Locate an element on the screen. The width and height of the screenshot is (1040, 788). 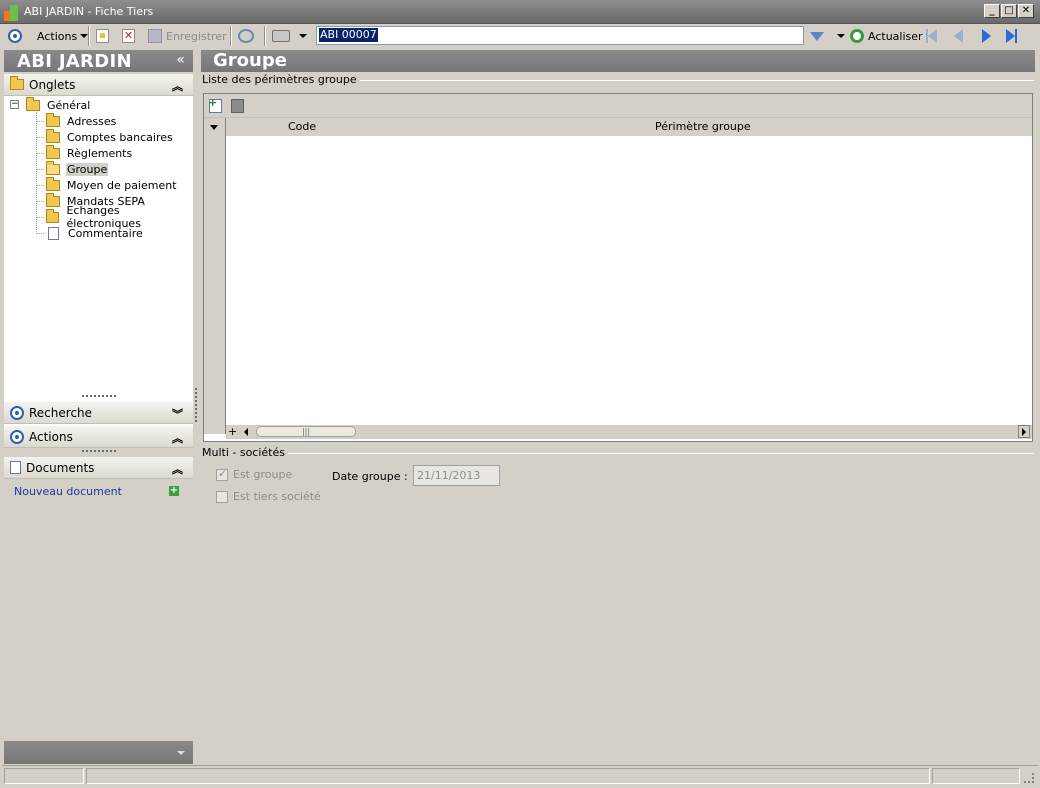
tree-collapse-toggle: − is located at coordinates (14, 104).